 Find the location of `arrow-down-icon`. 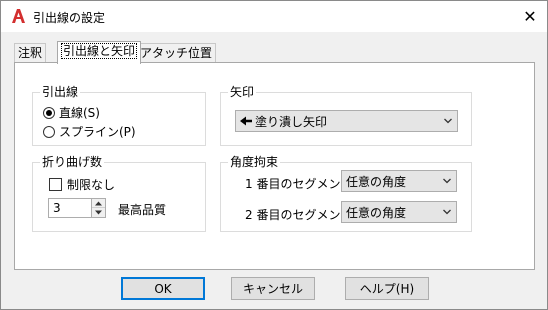

arrow-down-icon is located at coordinates (98, 212).